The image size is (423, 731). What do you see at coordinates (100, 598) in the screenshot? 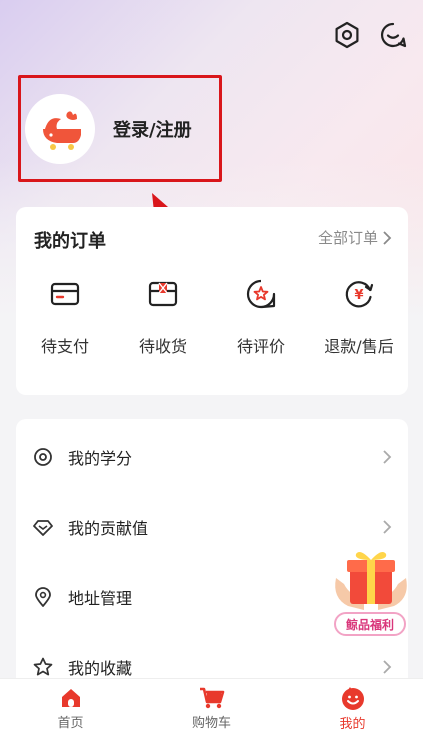
I see `menu-item-label: 地址管理` at bounding box center [100, 598].